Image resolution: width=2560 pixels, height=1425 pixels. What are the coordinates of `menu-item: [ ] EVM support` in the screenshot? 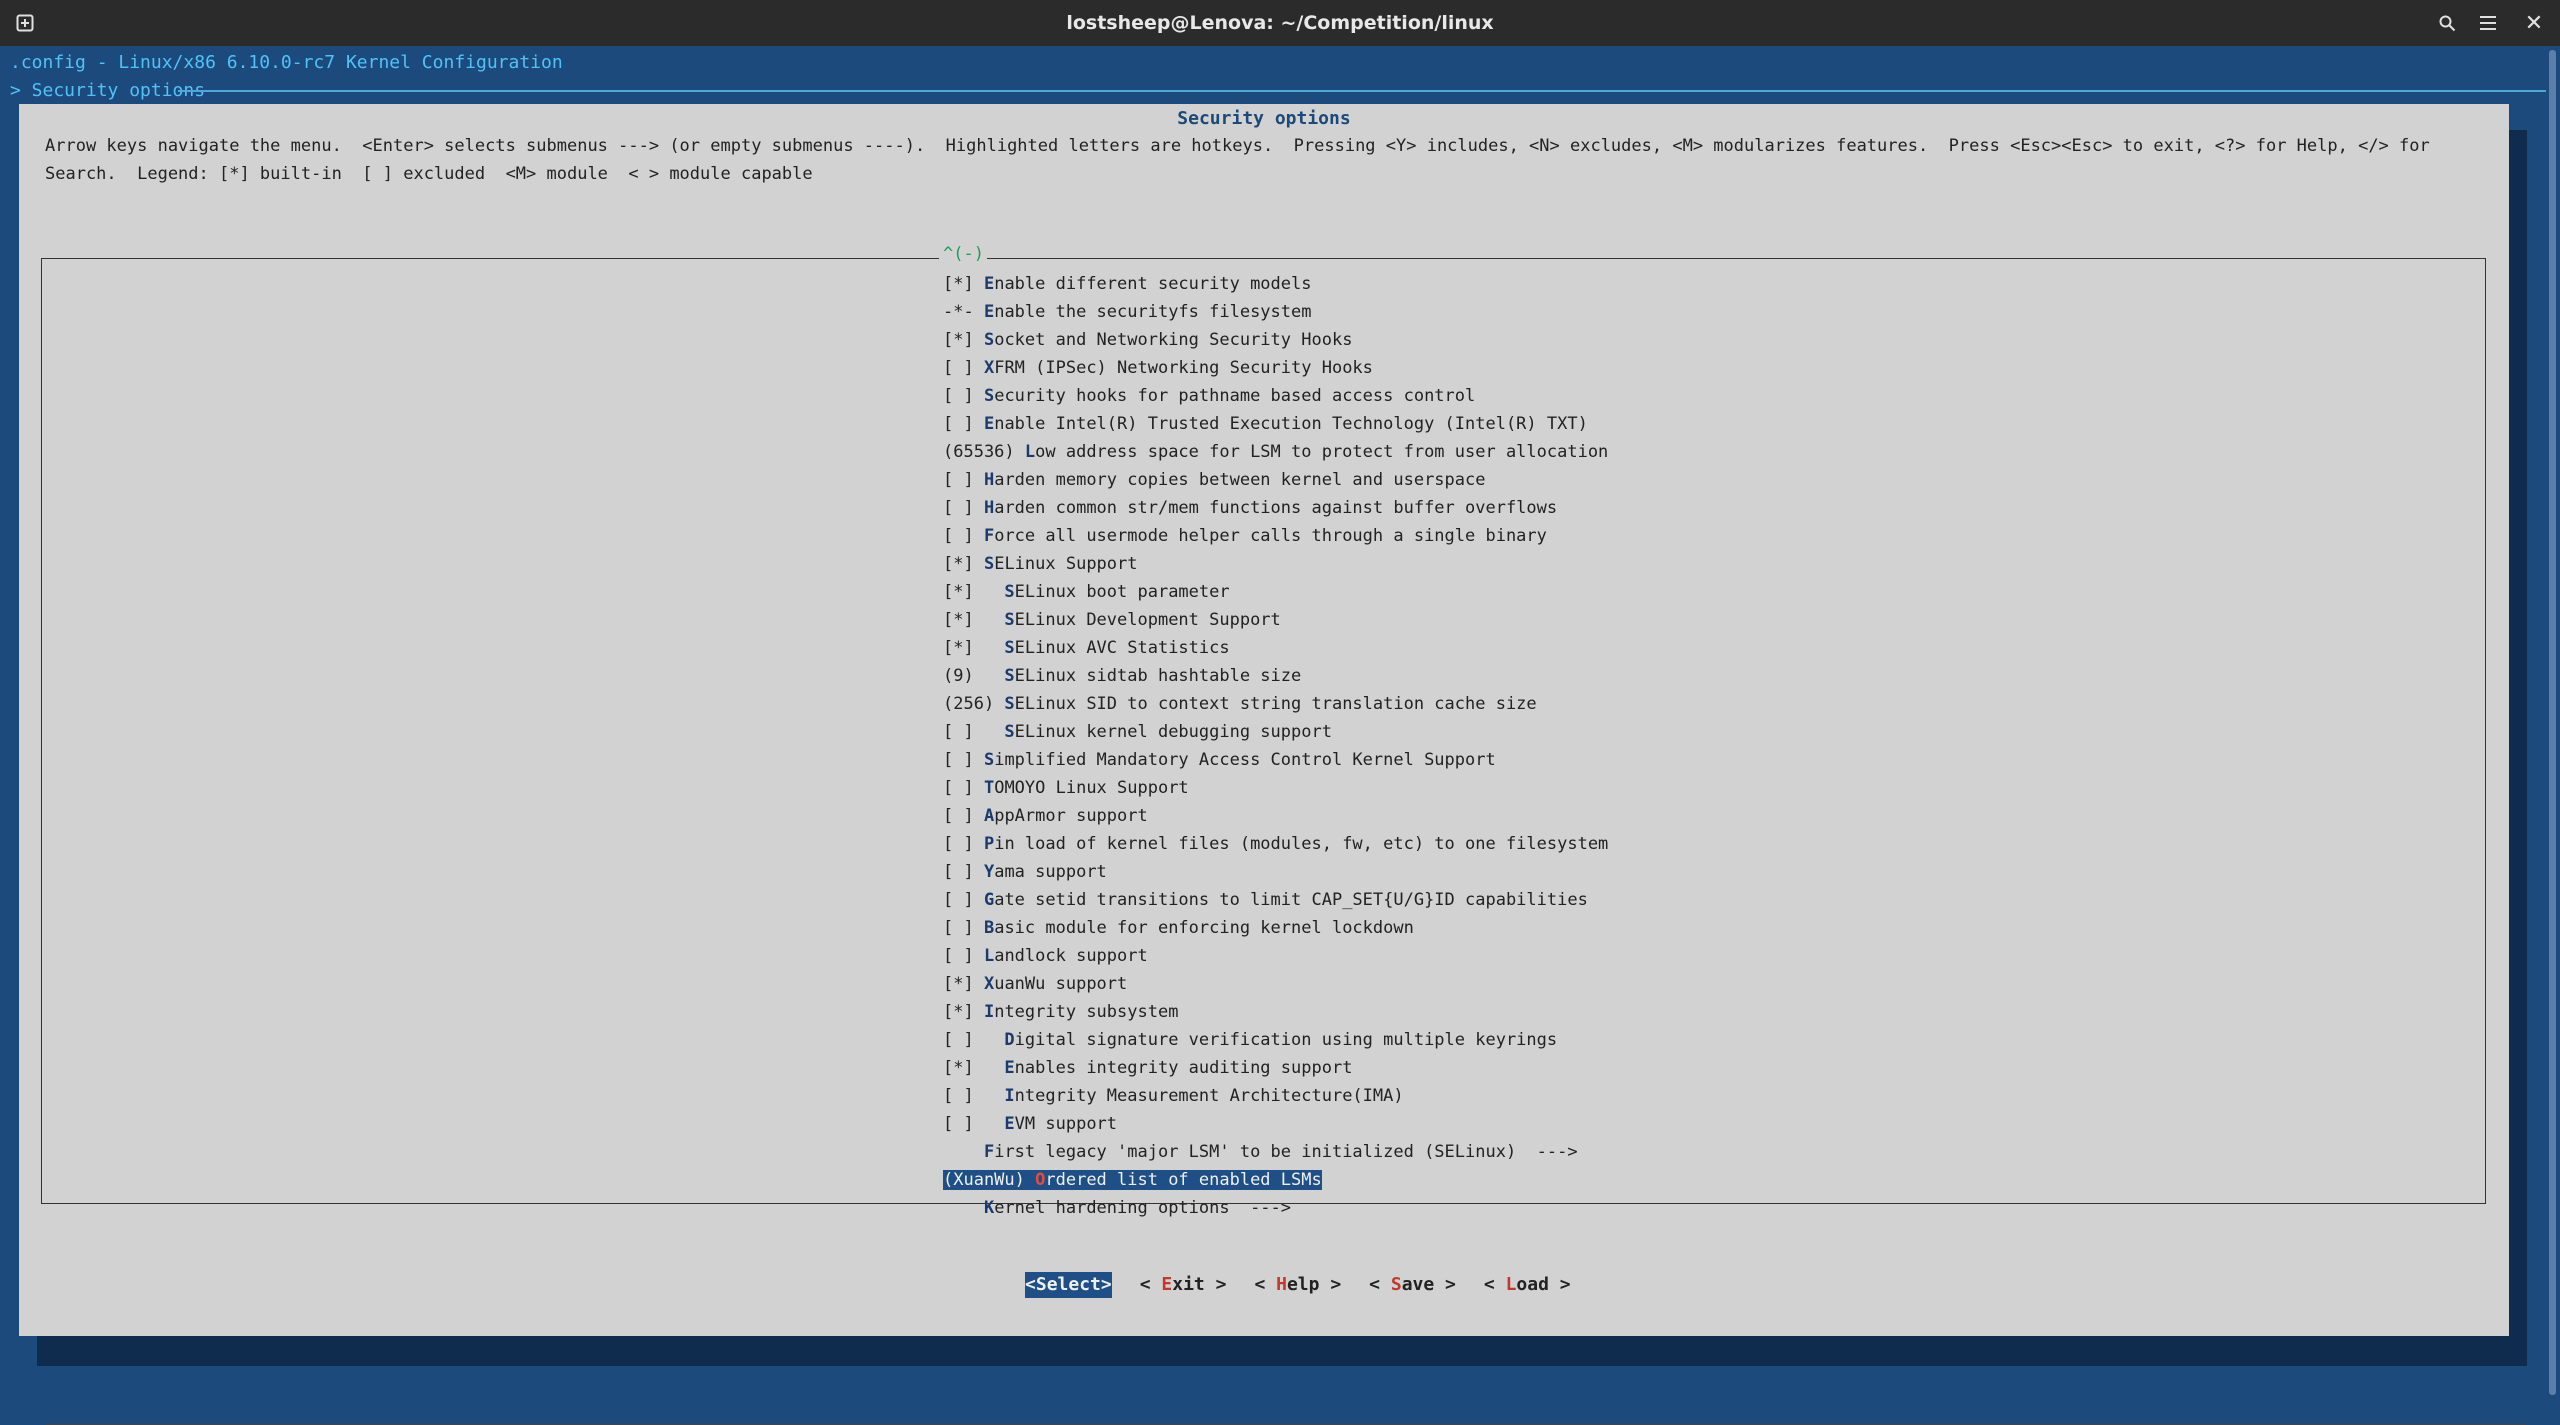 It's located at (1275, 1124).